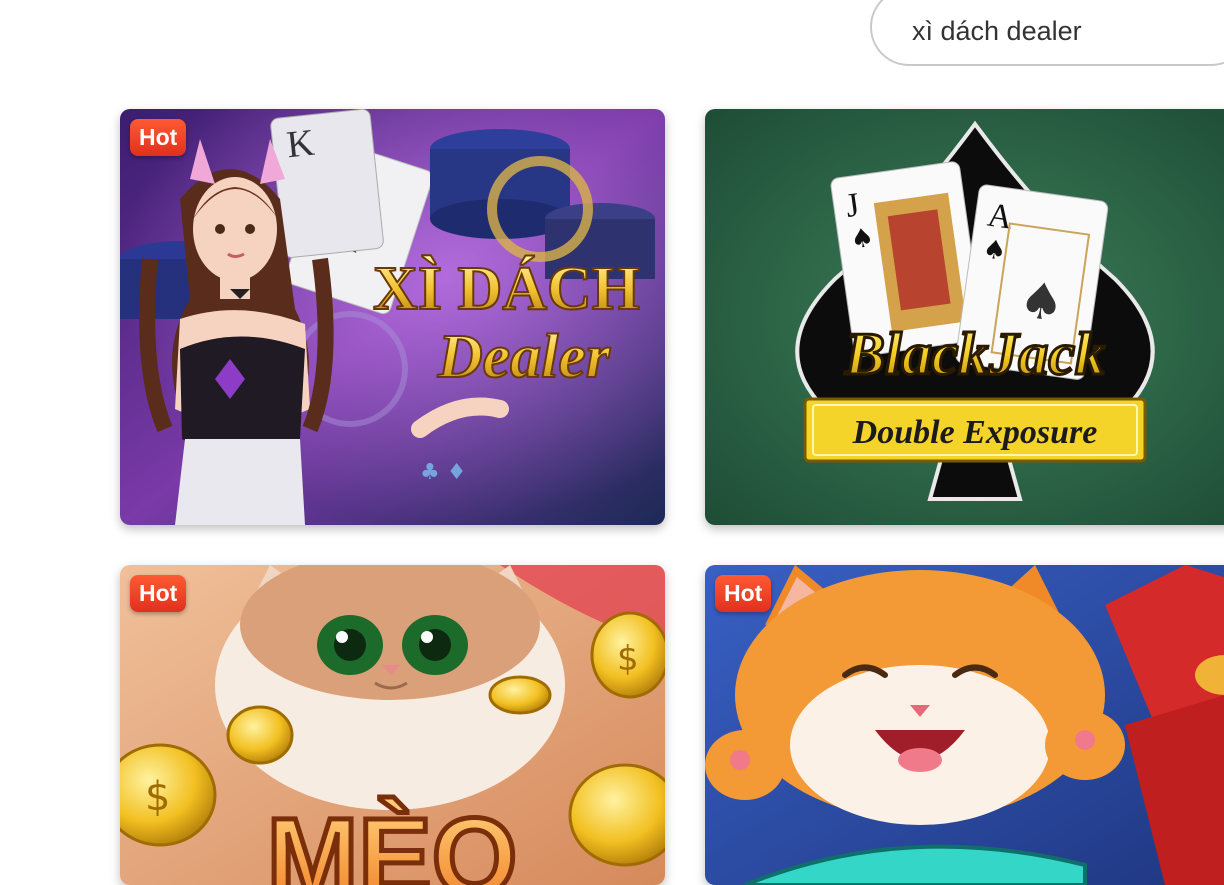 The image size is (1224, 885). I want to click on svg-text: K, so click(301, 144).